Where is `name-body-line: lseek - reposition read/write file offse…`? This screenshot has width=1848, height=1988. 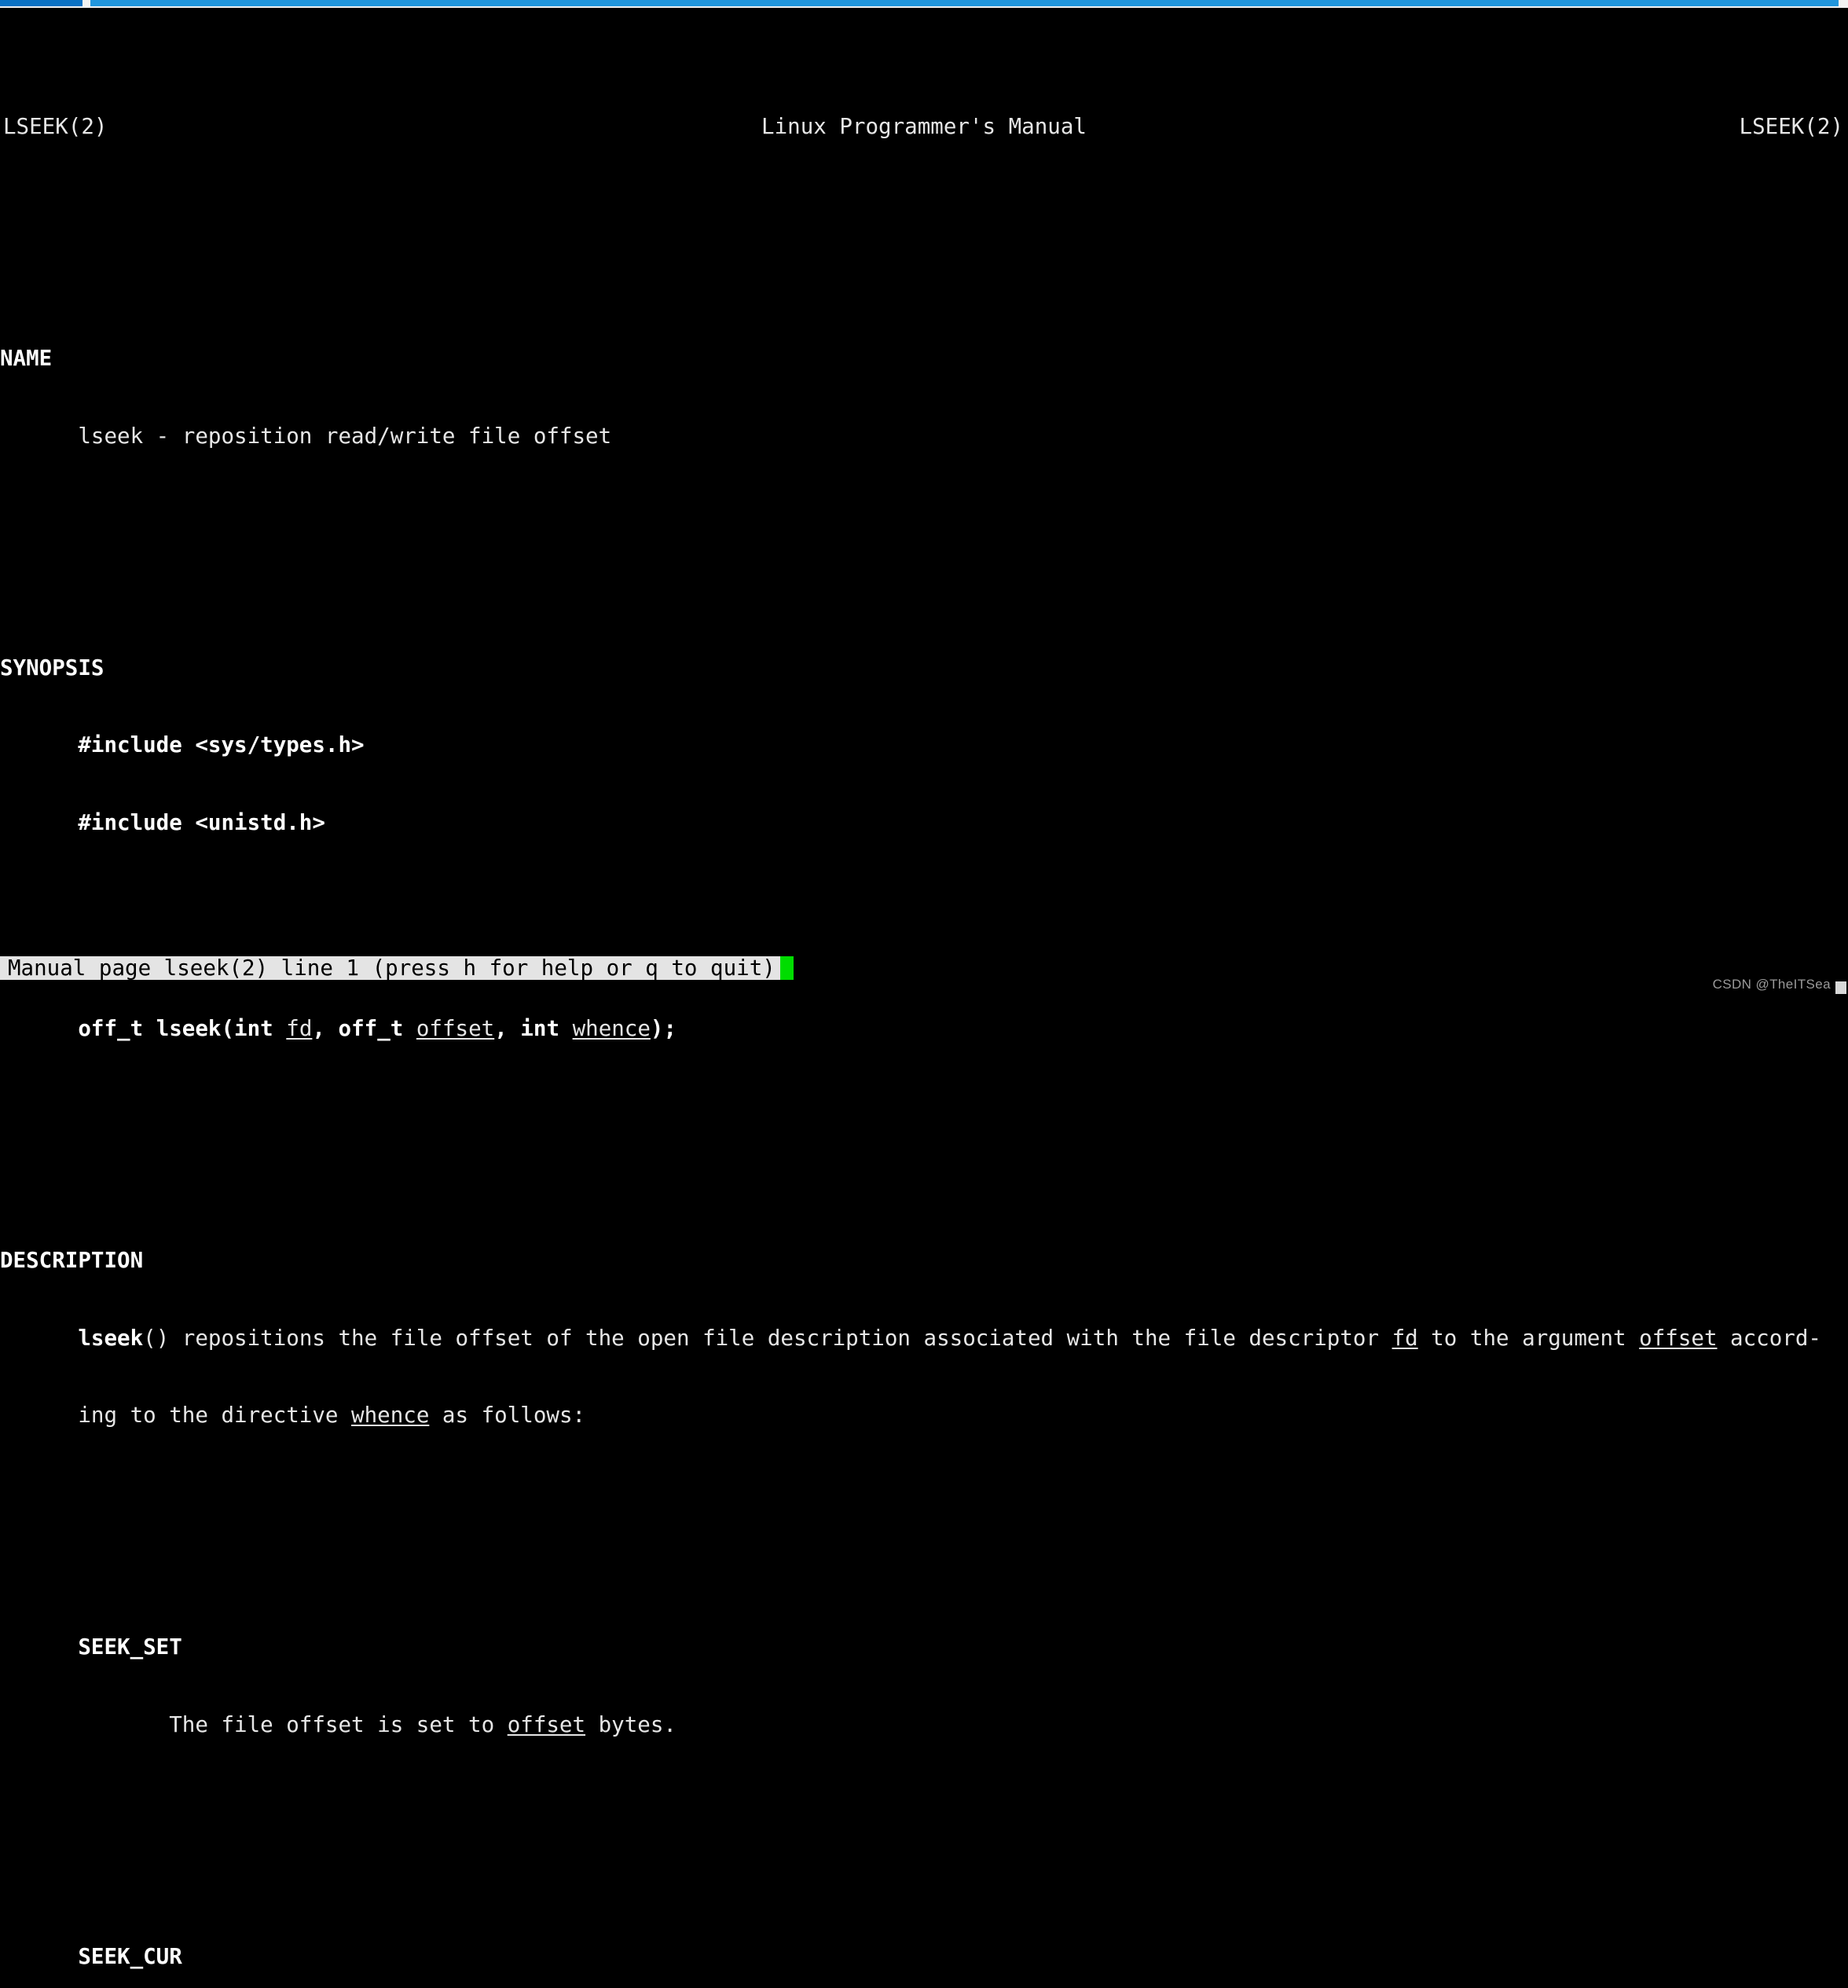
name-body-line: lseek - reposition read/write file offse… is located at coordinates (924, 436).